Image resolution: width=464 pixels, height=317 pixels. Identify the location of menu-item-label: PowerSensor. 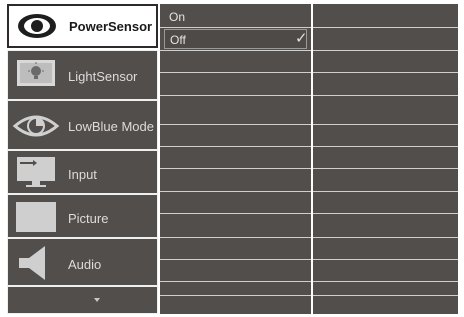
(111, 26).